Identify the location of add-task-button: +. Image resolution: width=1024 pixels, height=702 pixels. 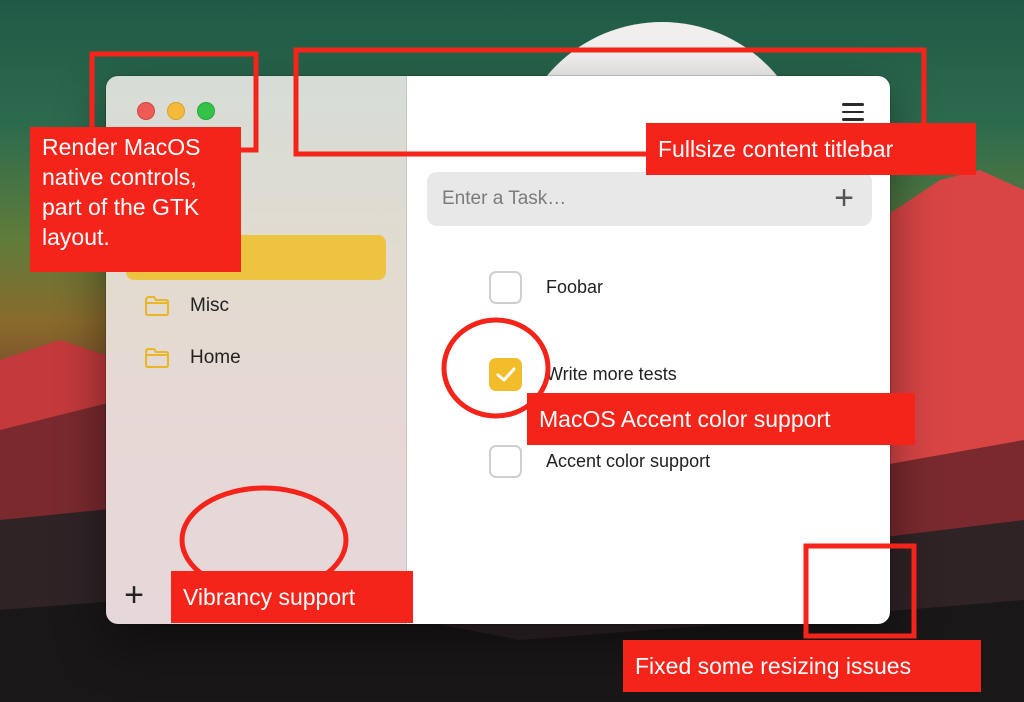
(844, 198).